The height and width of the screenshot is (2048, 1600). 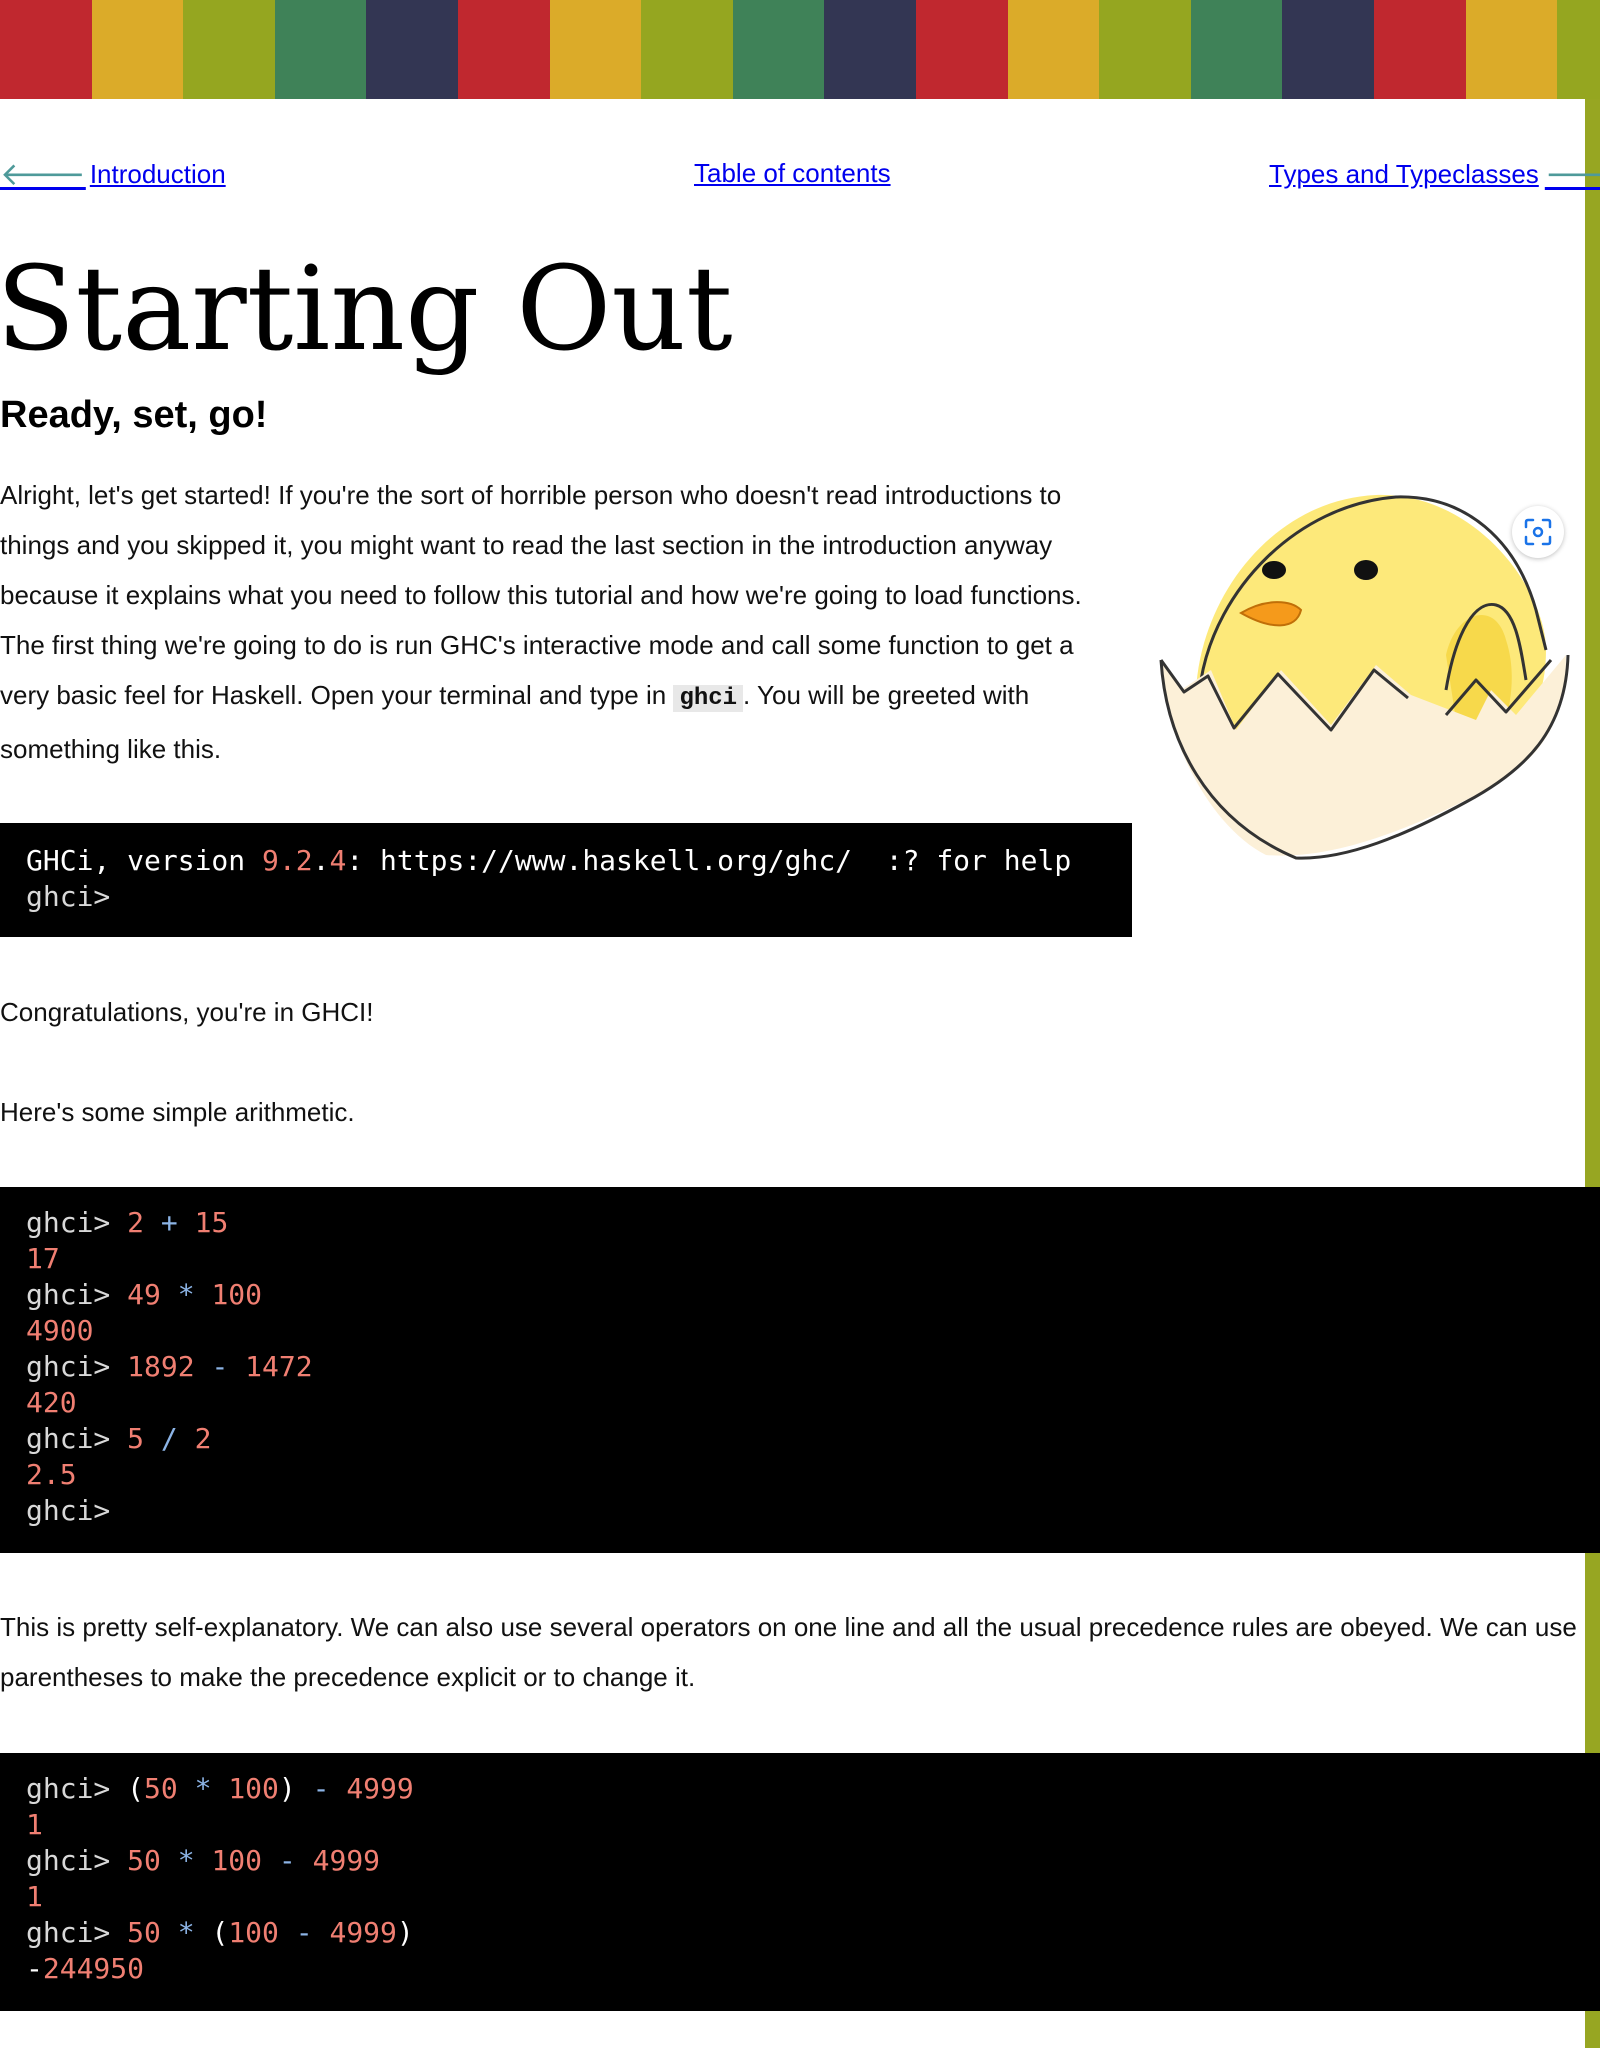 I want to click on nav-previous-link: 🡐 Introduction, so click(x=113, y=174).